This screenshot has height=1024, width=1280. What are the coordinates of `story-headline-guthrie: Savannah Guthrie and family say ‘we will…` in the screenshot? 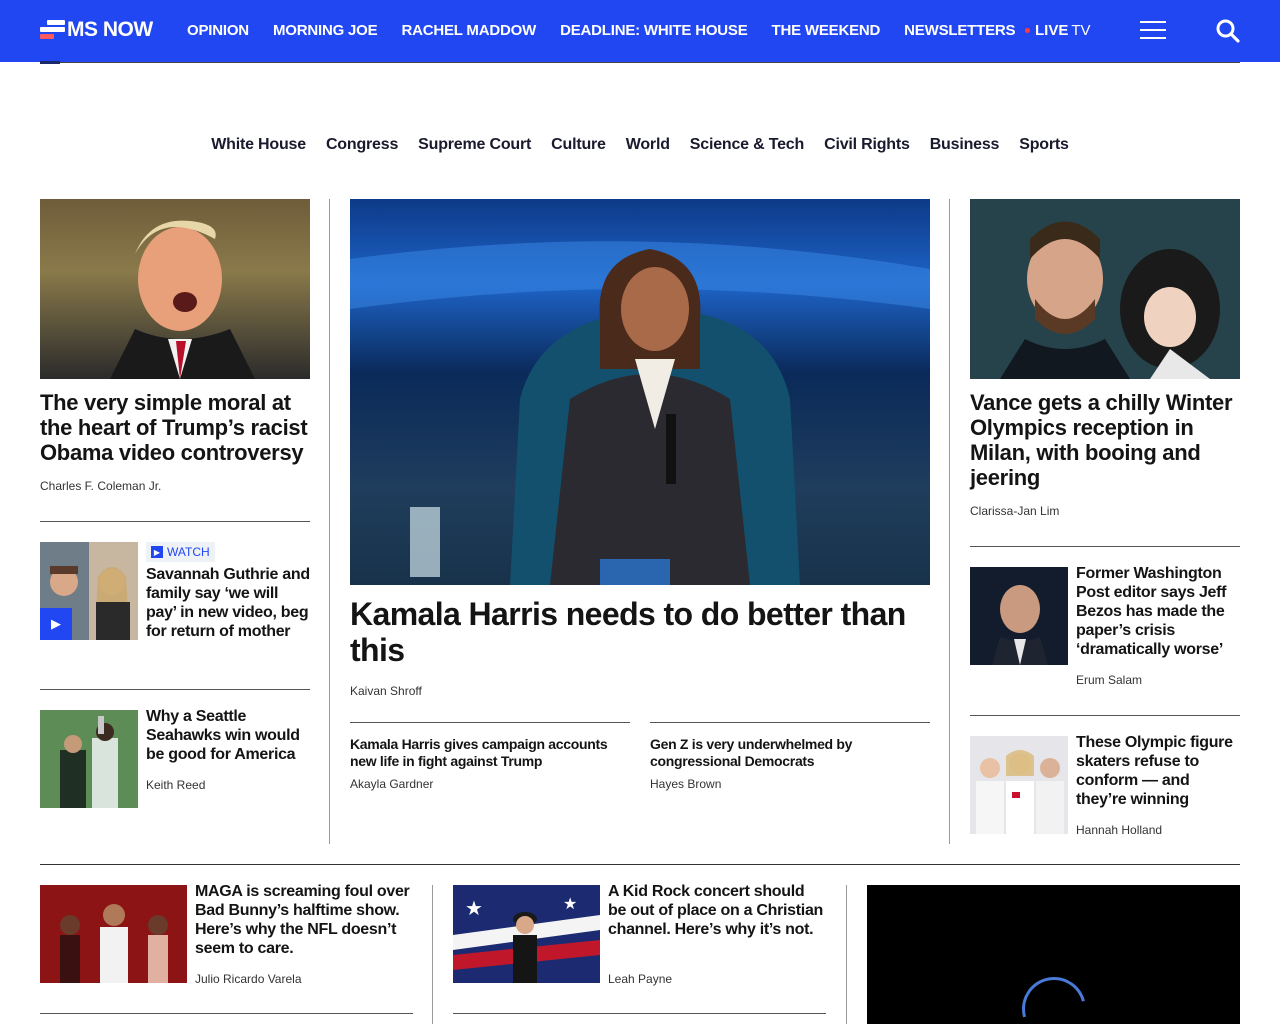 It's located at (228, 603).